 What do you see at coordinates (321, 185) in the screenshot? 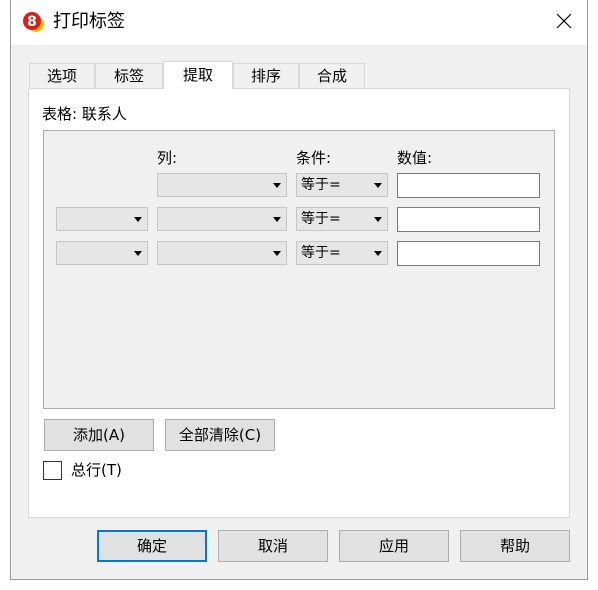
I see `row1-condition-value: 等于=` at bounding box center [321, 185].